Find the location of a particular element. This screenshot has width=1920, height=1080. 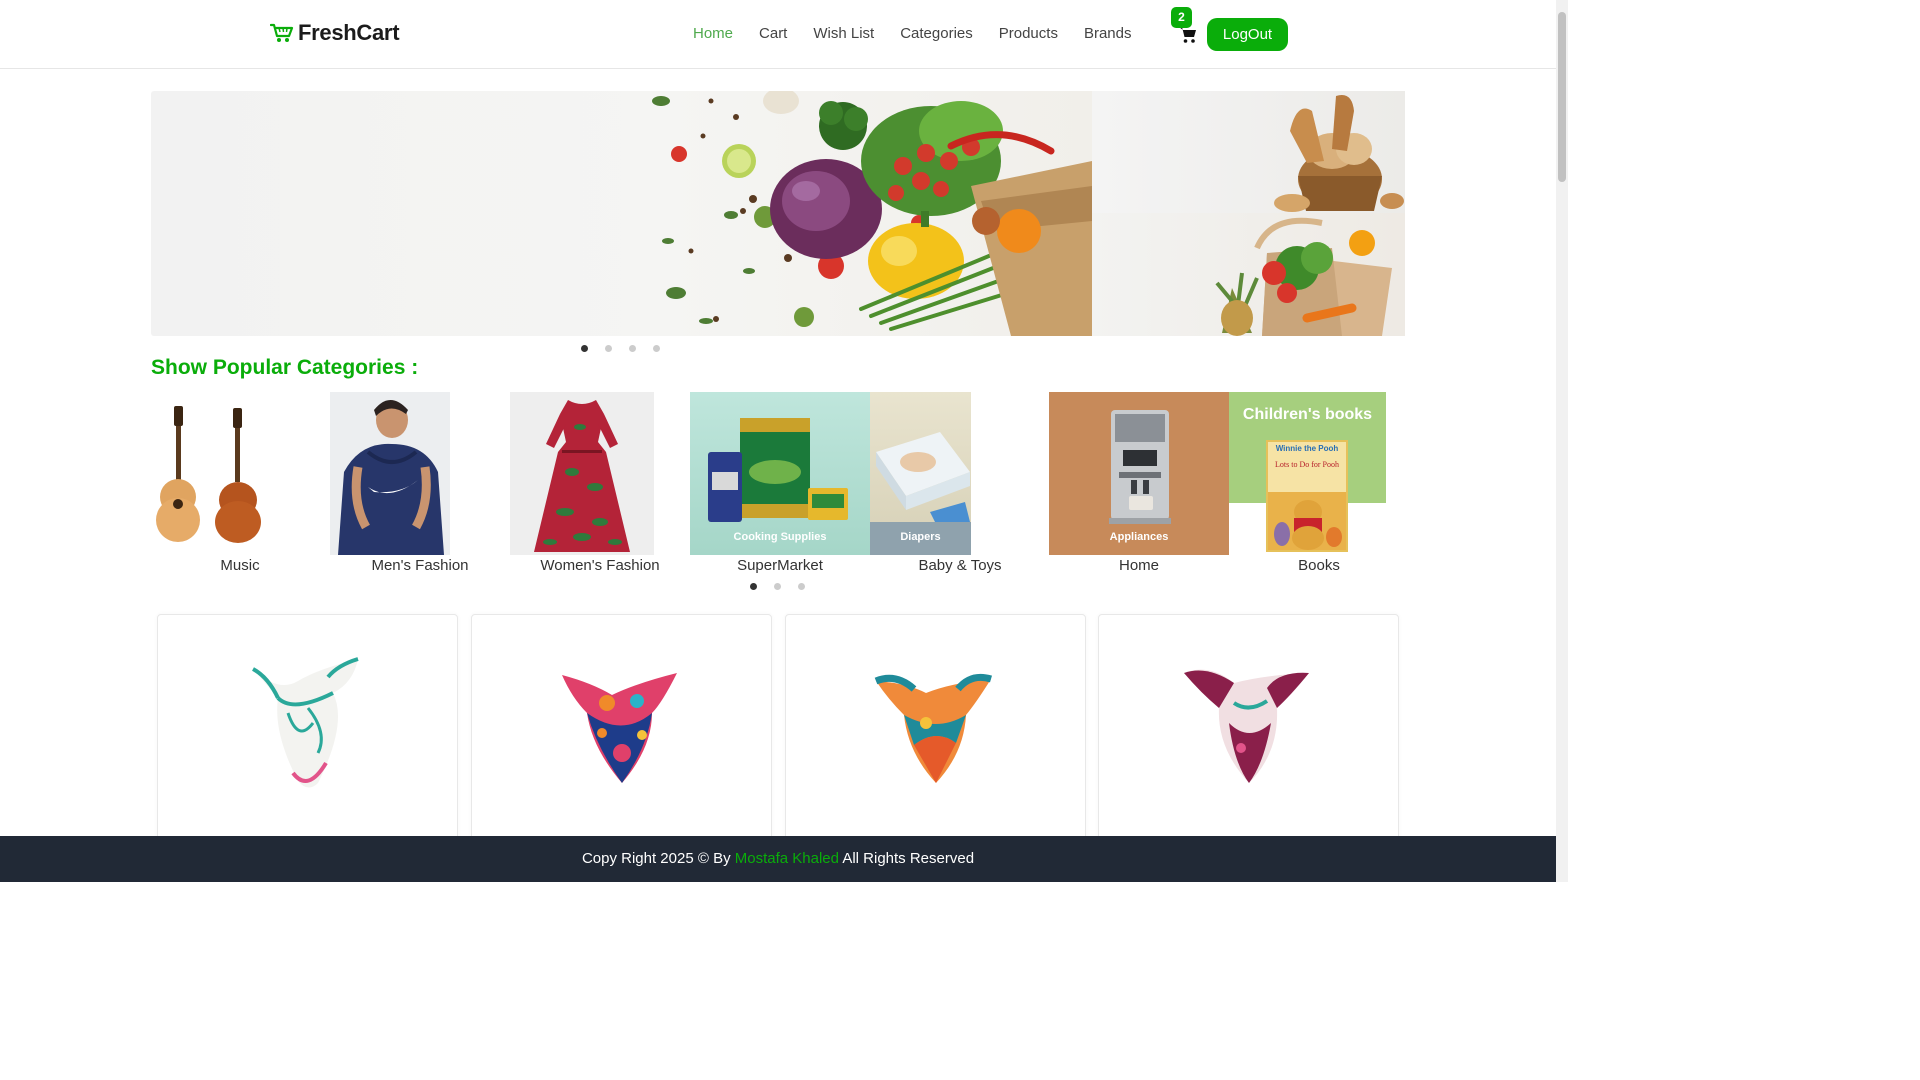

cart-logo-icon is located at coordinates (282, 32).